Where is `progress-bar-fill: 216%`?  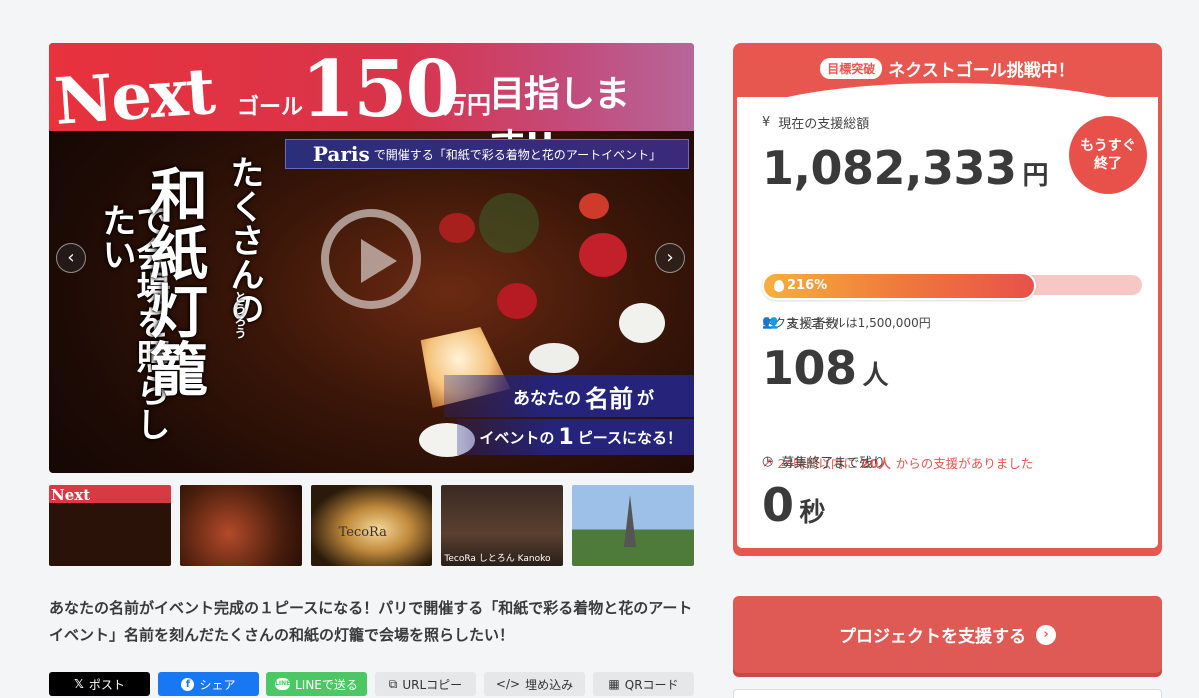 progress-bar-fill: 216% is located at coordinates (899, 286).